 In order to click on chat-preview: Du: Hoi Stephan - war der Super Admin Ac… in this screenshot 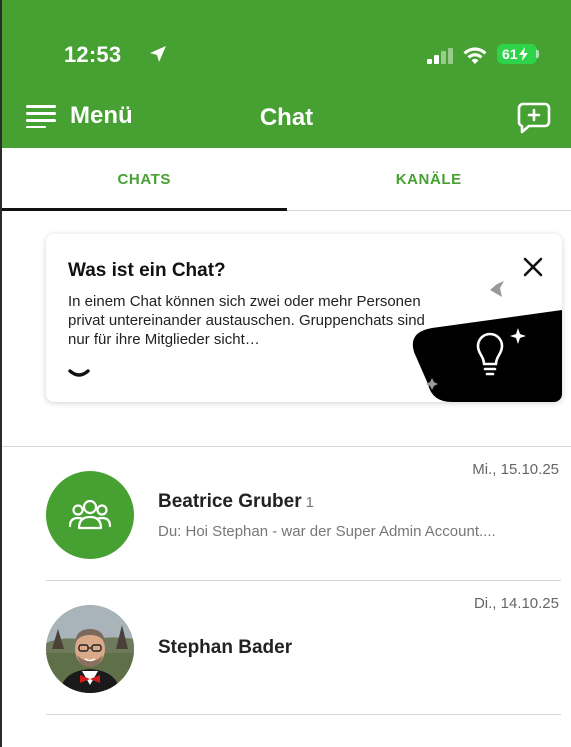, I will do `click(327, 531)`.